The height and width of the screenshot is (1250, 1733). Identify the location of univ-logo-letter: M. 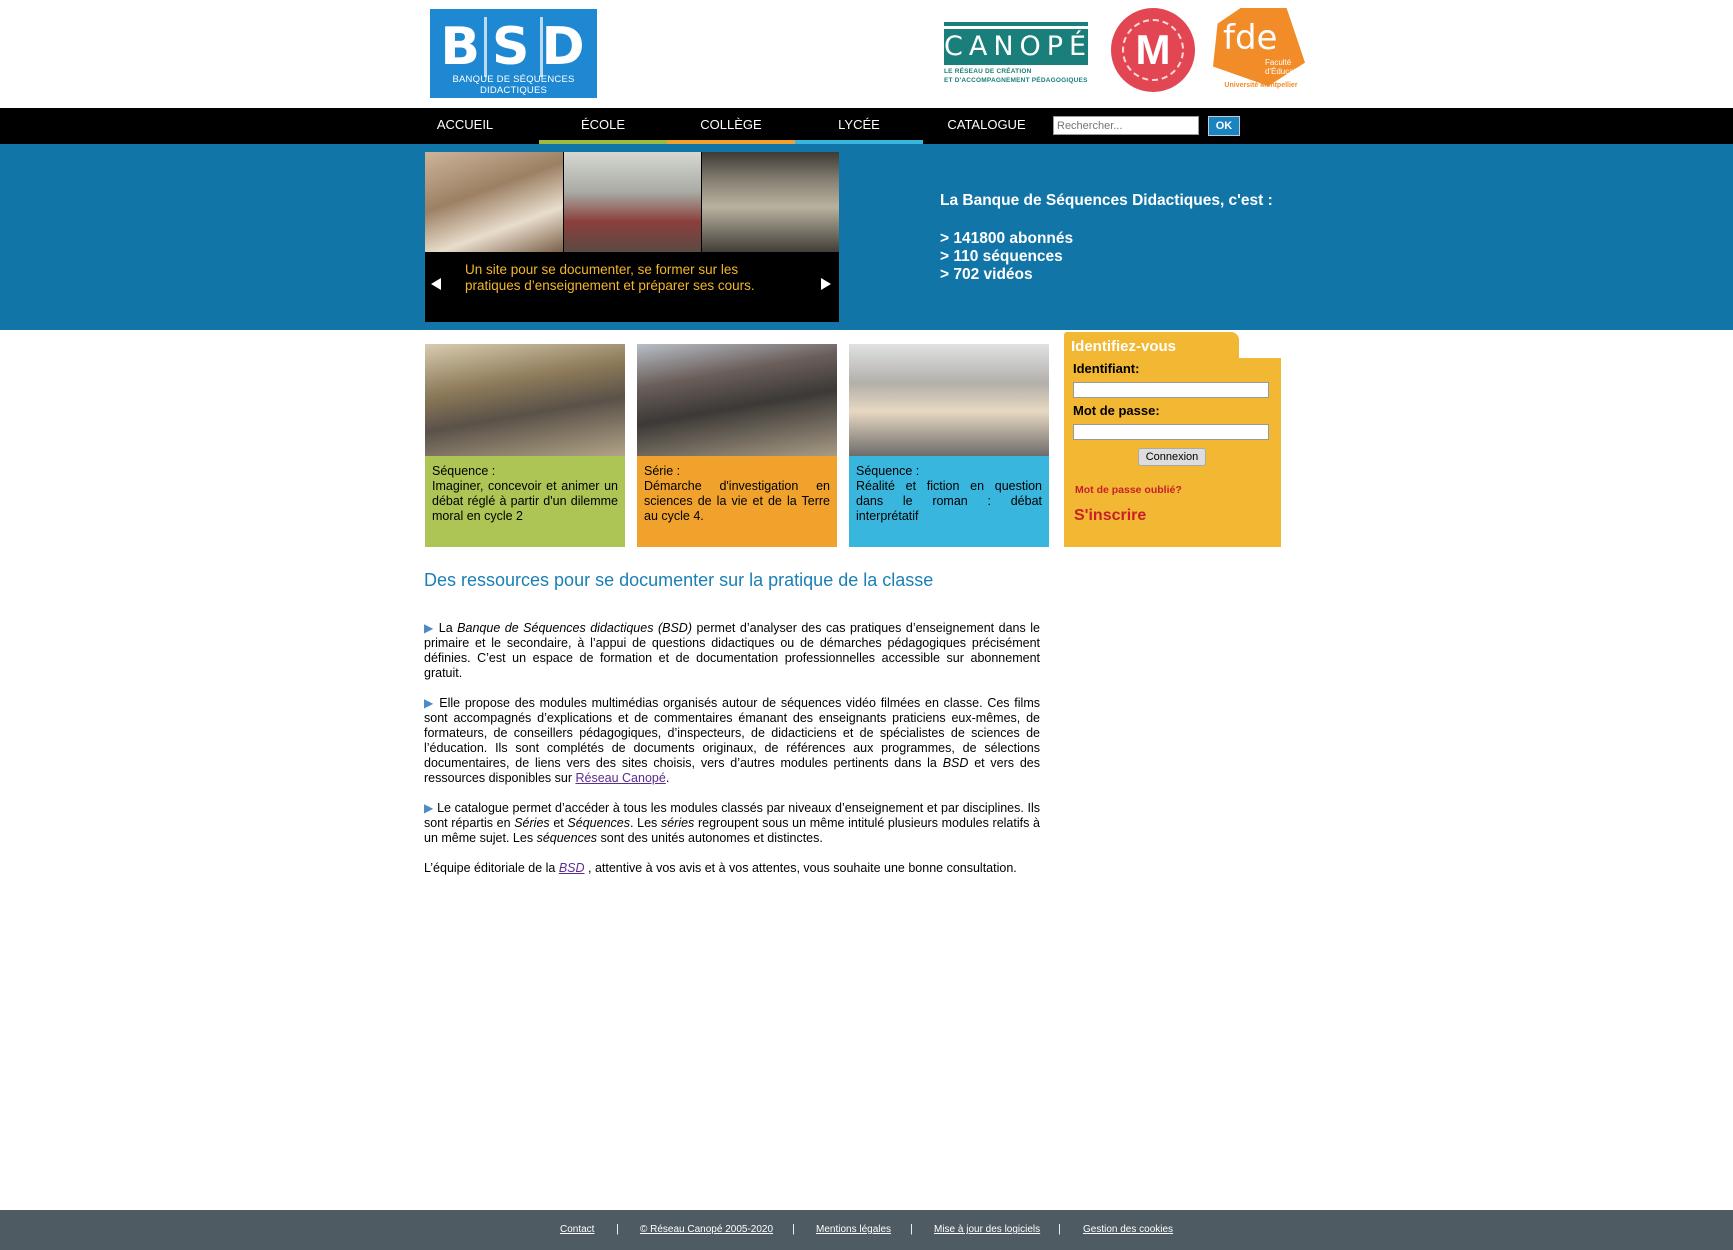
(1153, 49).